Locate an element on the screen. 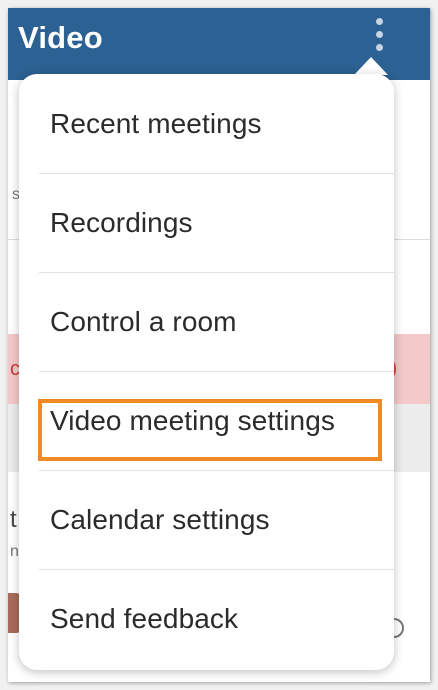  app-title: Video is located at coordinates (60, 37).